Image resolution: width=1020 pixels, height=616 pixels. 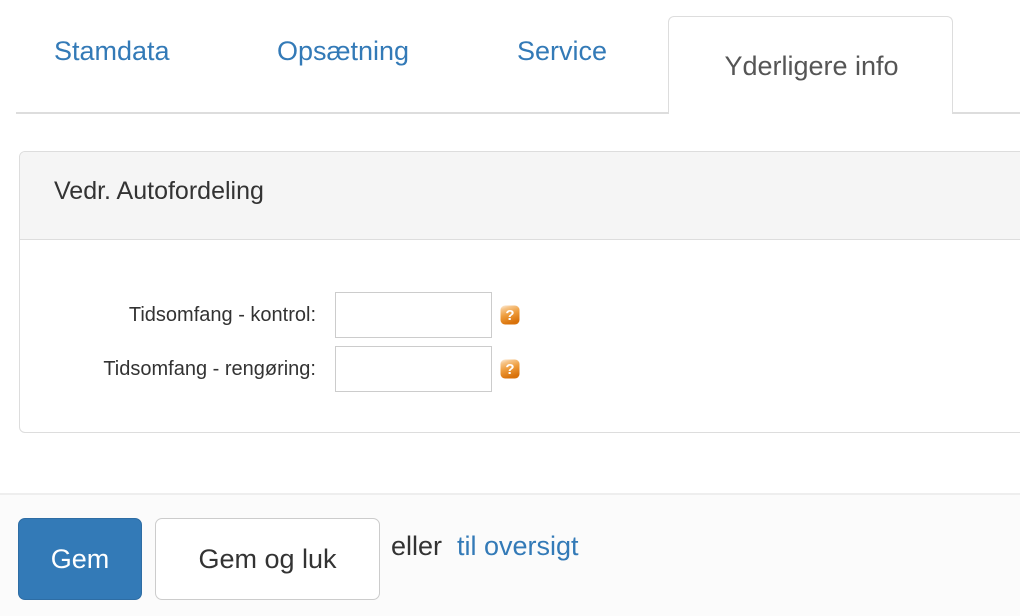 I want to click on tab-yderligere-info-label: Yderligere info, so click(x=811, y=65).